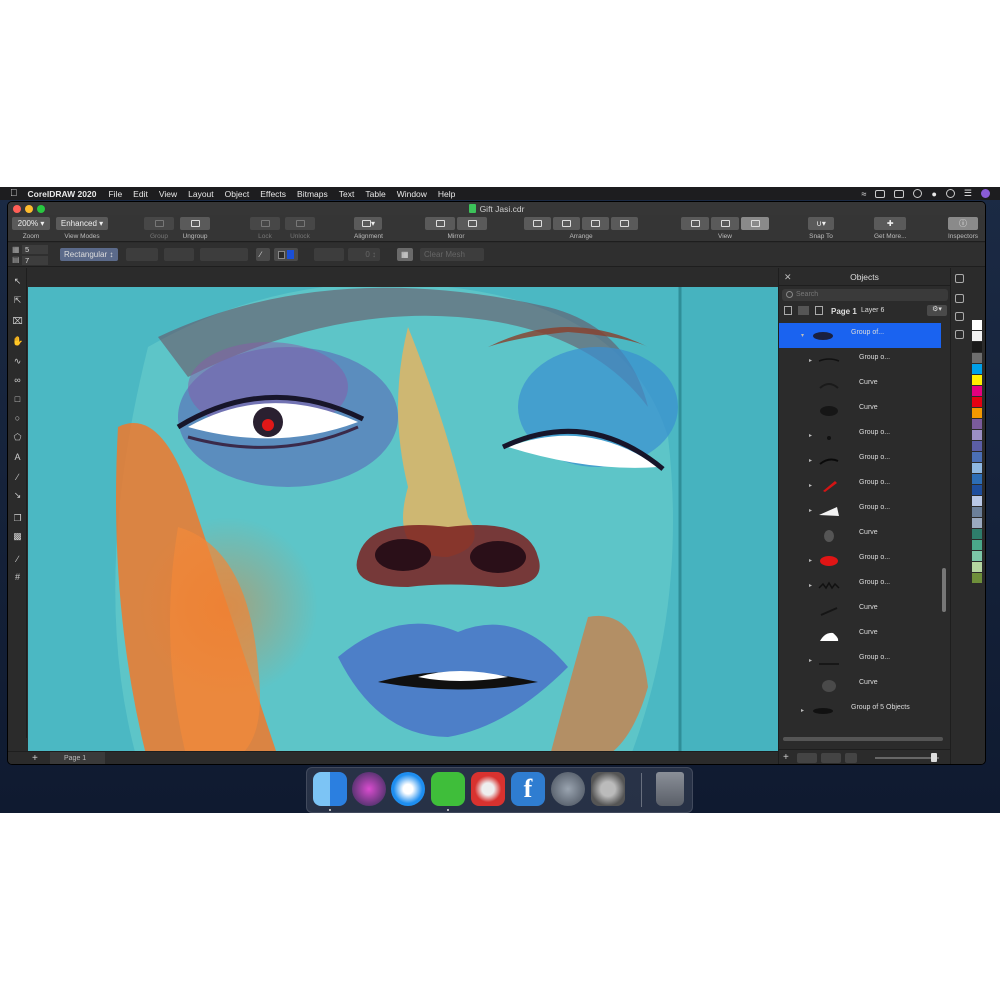 Image resolution: width=1000 pixels, height=1000 pixels. Describe the element at coordinates (472, 223) in the screenshot. I see `mirror-vertical-button` at that location.